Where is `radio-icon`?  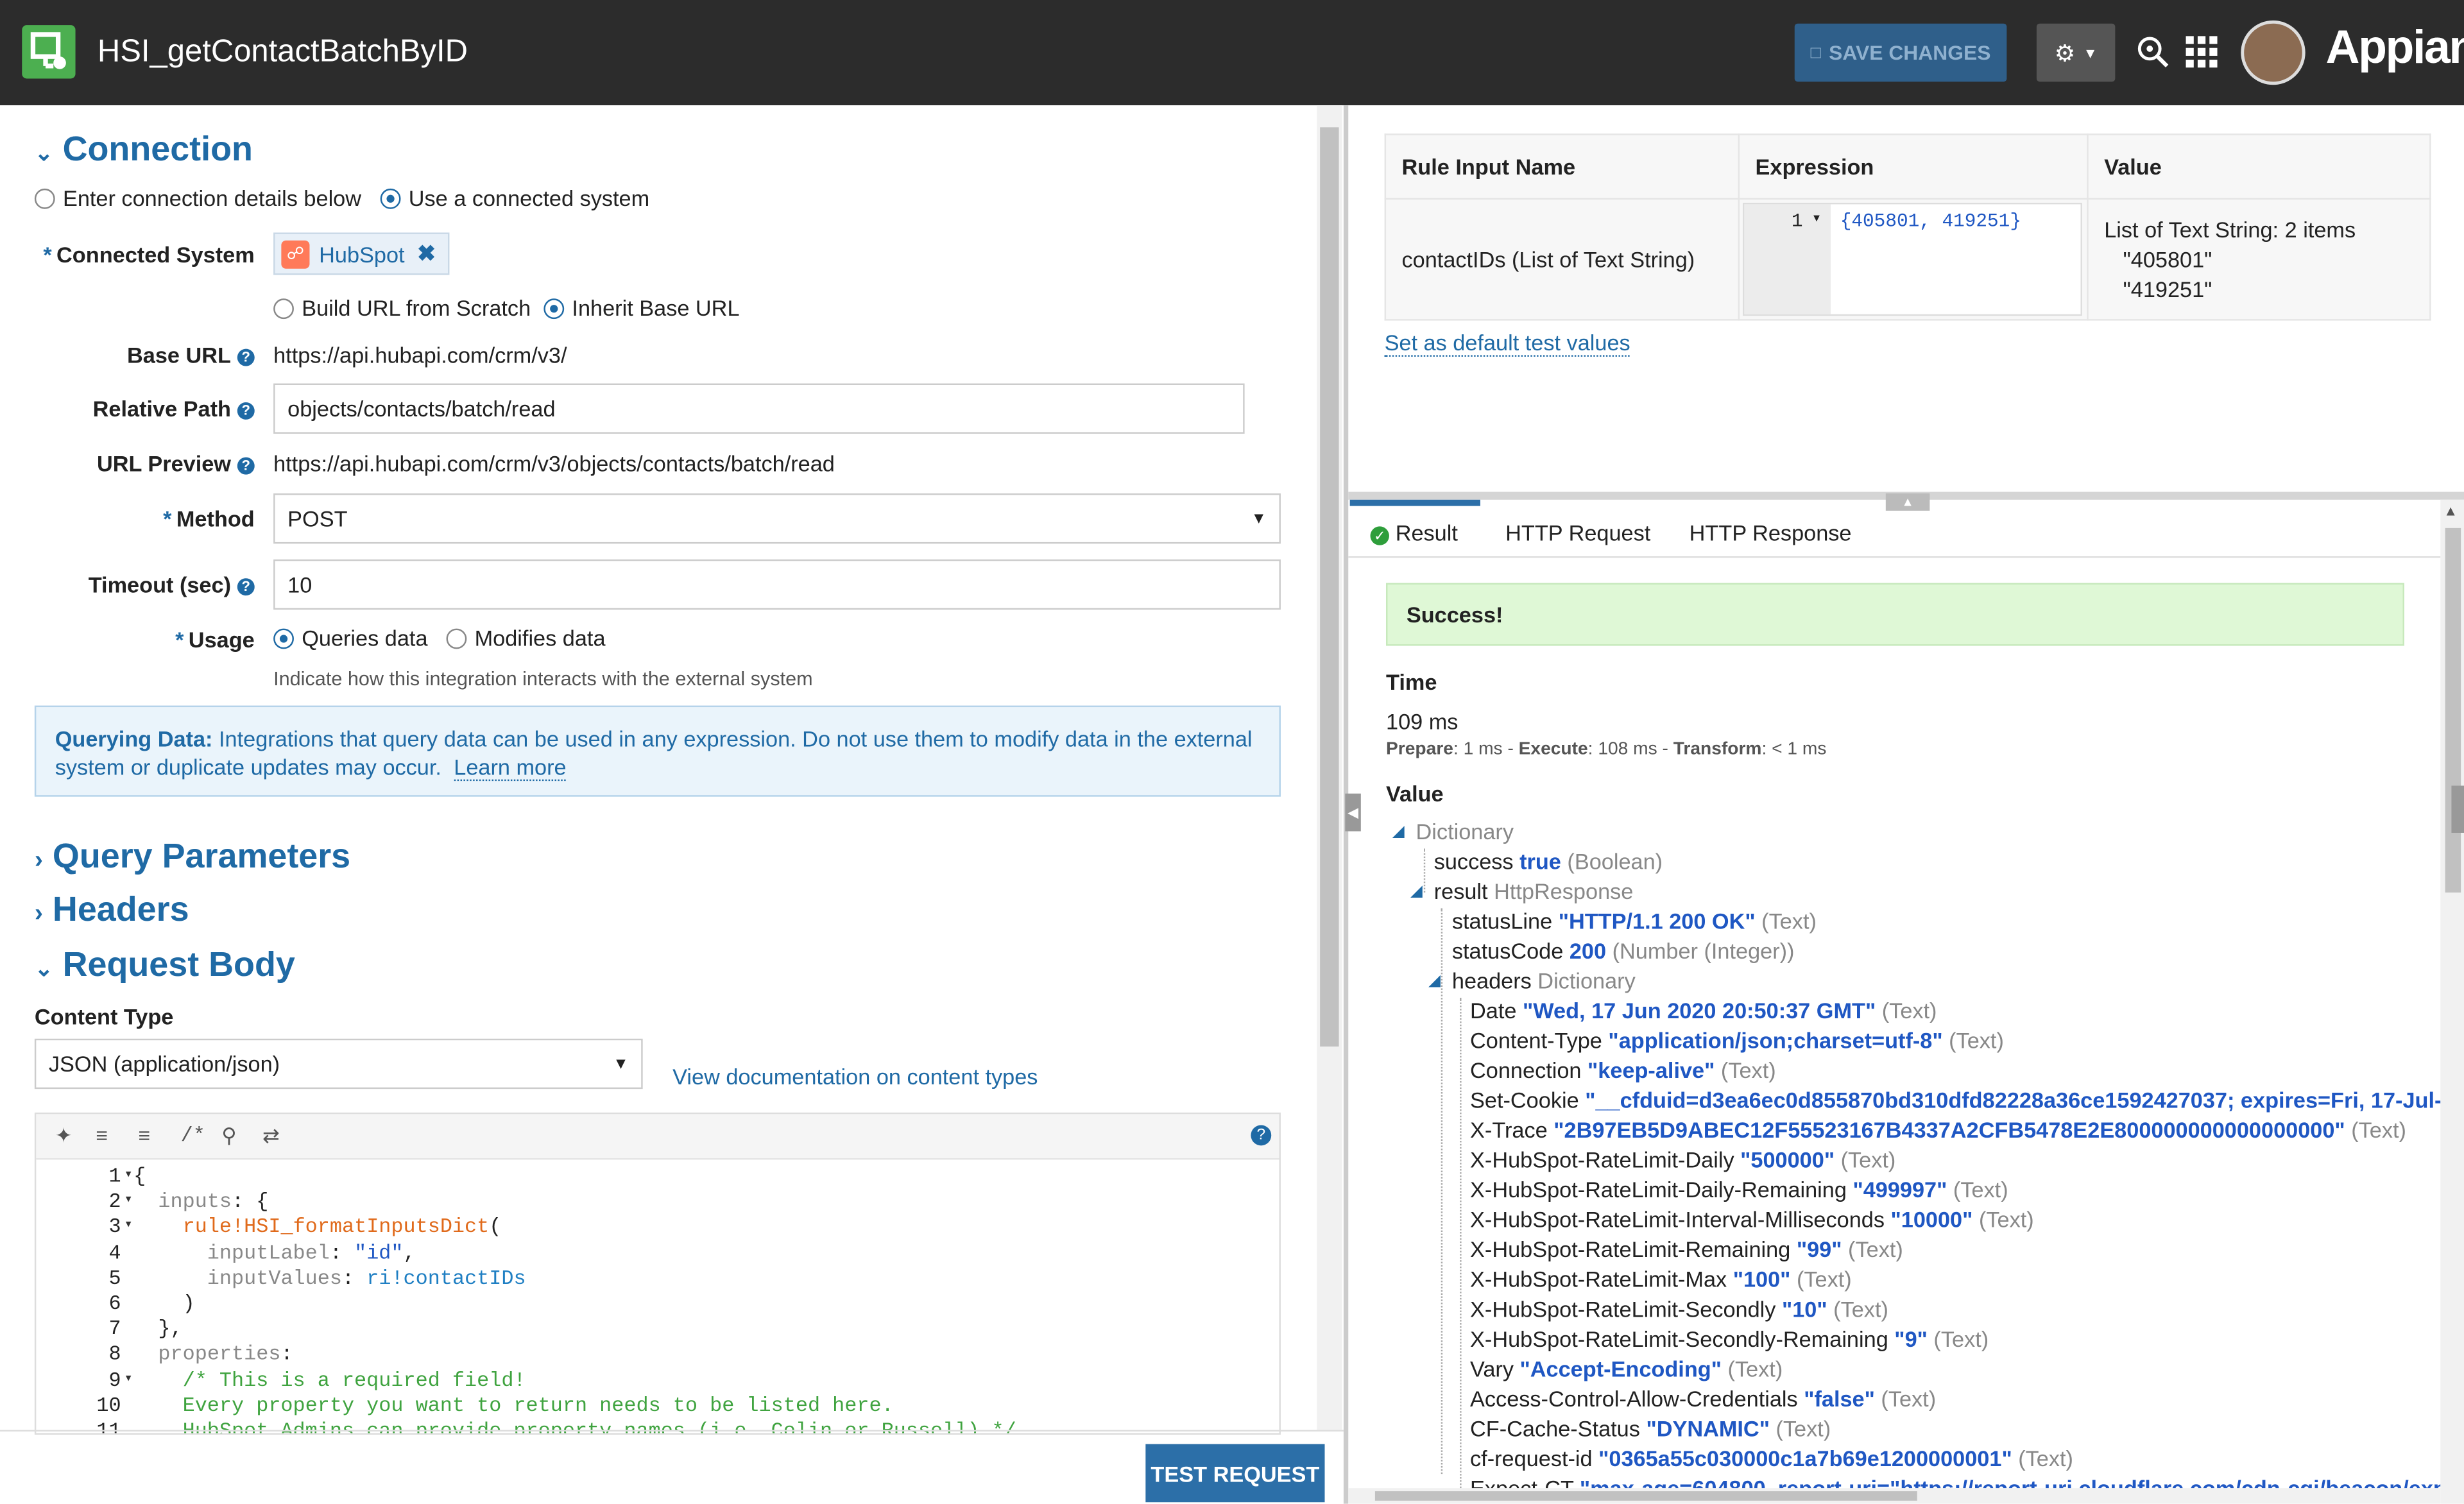 radio-icon is located at coordinates (457, 638).